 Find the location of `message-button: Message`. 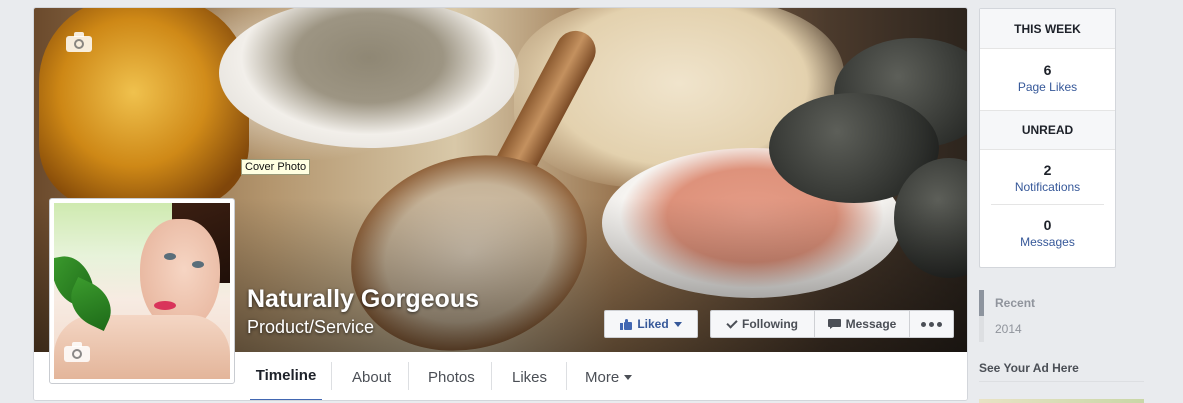

message-button: Message is located at coordinates (862, 324).